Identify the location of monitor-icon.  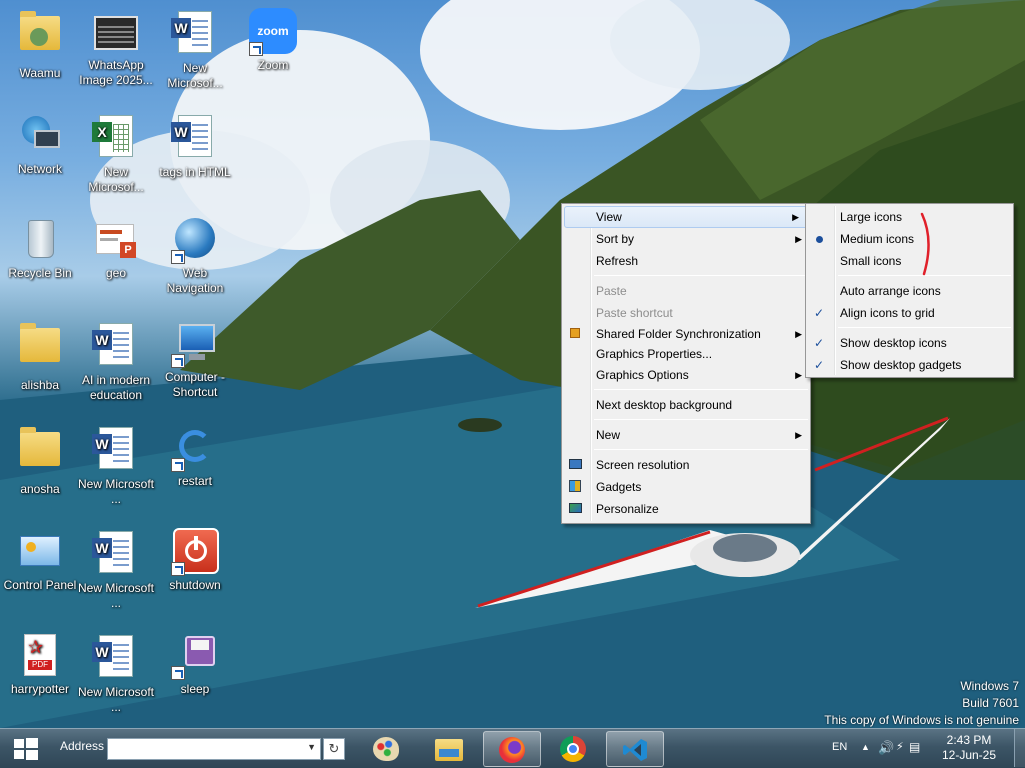
(575, 465).